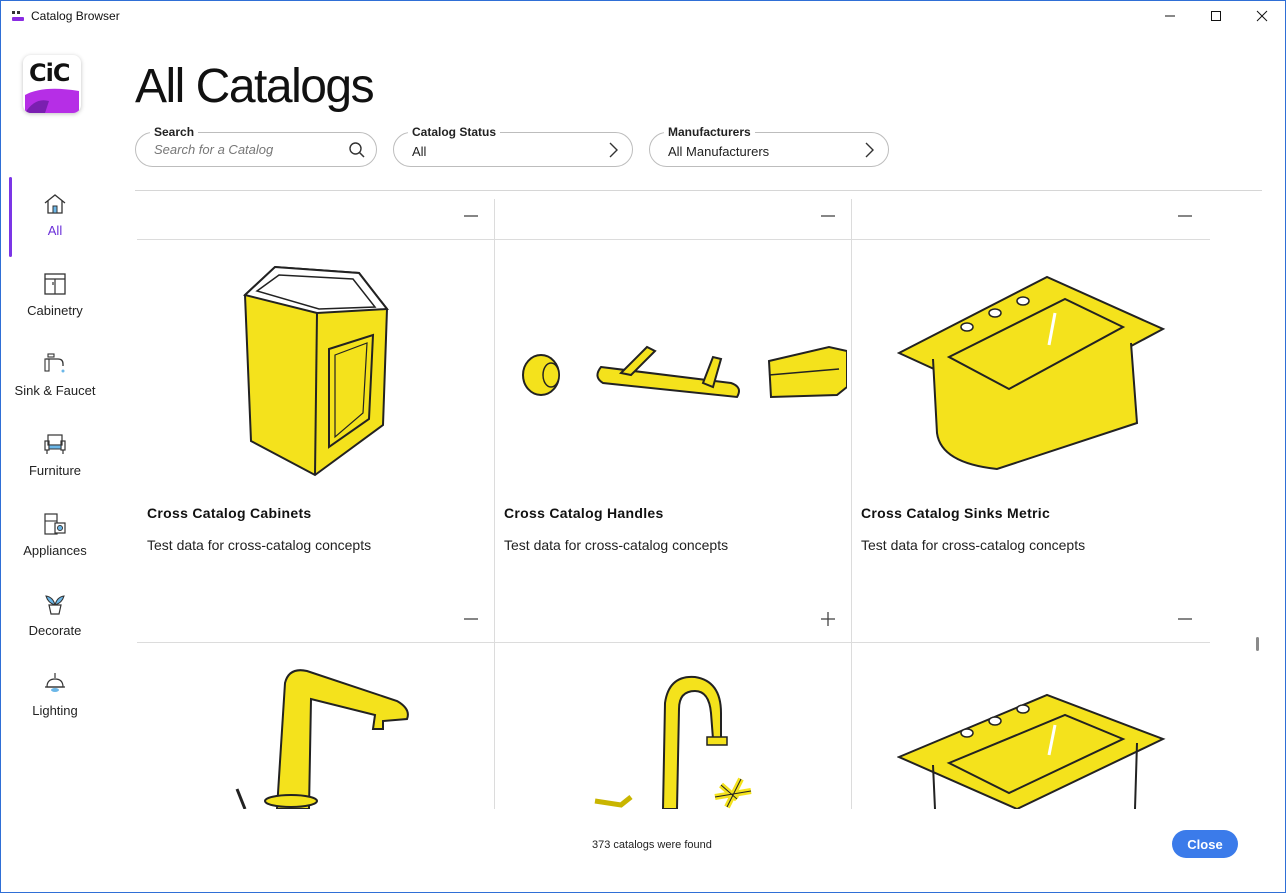 The width and height of the screenshot is (1286, 893). I want to click on sidebar-item-label: Decorate, so click(55, 630).